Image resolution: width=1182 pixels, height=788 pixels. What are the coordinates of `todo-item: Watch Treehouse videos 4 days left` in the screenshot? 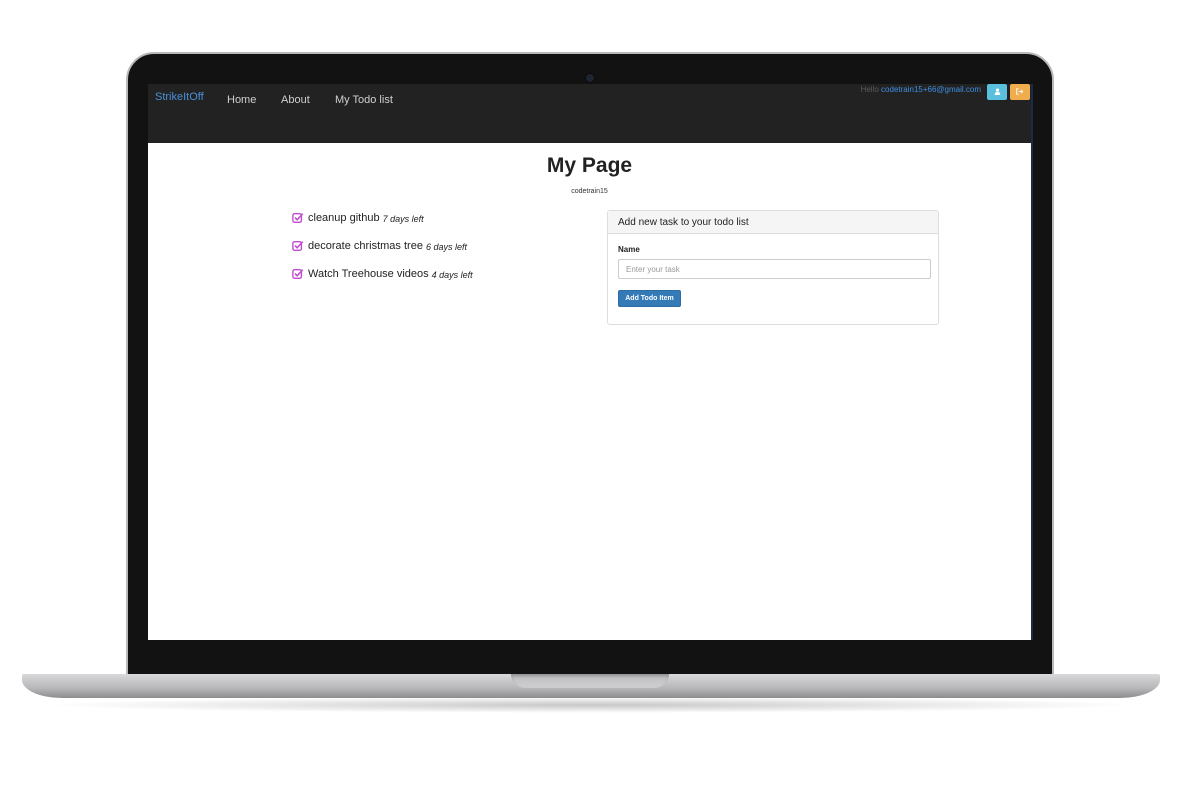 It's located at (382, 282).